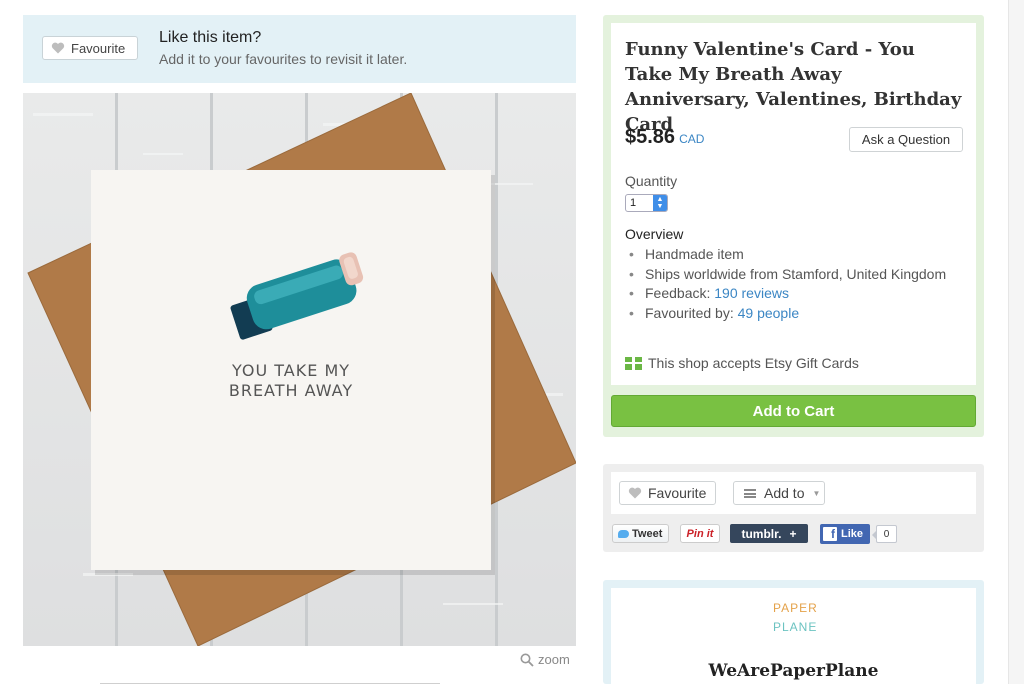 This screenshot has height=684, width=1024. Describe the element at coordinates (793, 671) in the screenshot. I see `shop-name: WeArePaperPlane` at that location.